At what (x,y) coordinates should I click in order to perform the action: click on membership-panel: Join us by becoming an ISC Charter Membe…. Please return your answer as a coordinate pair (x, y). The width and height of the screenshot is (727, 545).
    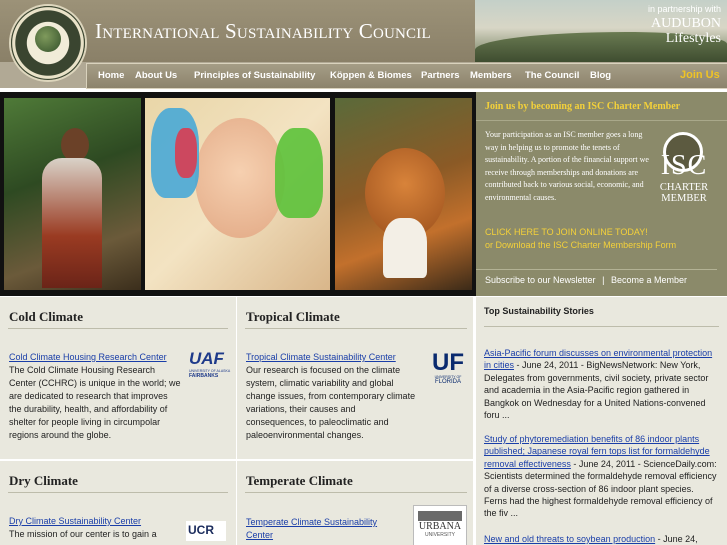
    Looking at the image, I should click on (601, 194).